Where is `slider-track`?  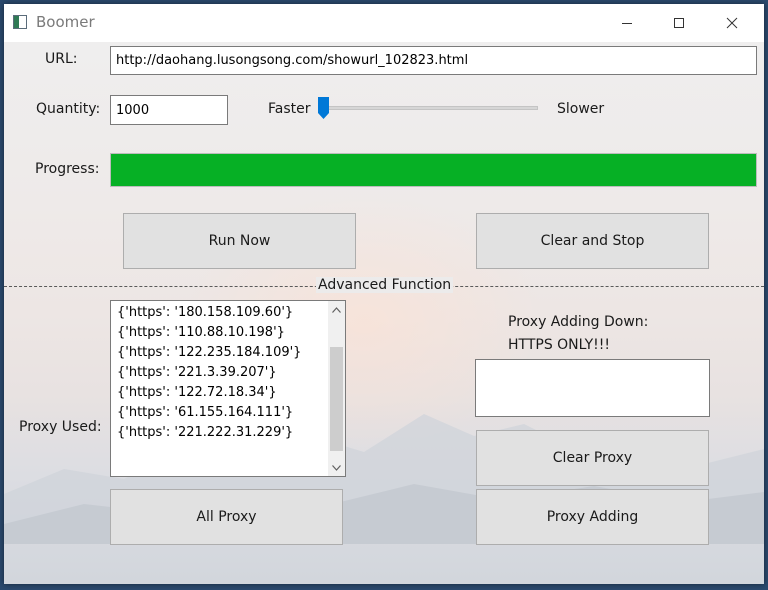
slider-track is located at coordinates (428, 108).